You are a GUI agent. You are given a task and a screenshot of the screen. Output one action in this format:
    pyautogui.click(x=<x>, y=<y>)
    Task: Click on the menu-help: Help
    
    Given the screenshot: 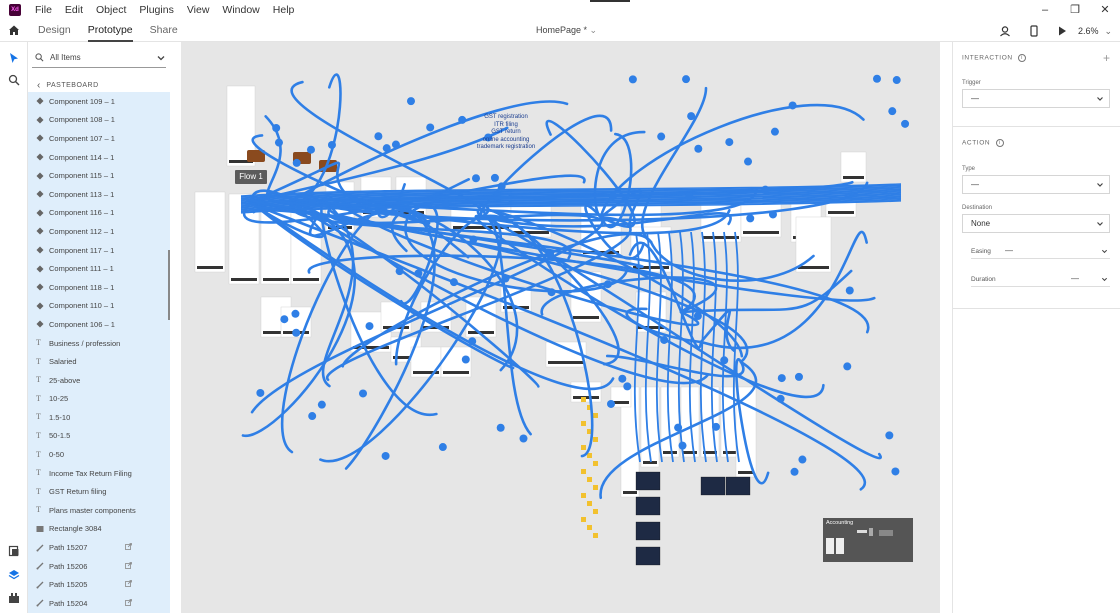 What is the action you would take?
    pyautogui.click(x=284, y=10)
    